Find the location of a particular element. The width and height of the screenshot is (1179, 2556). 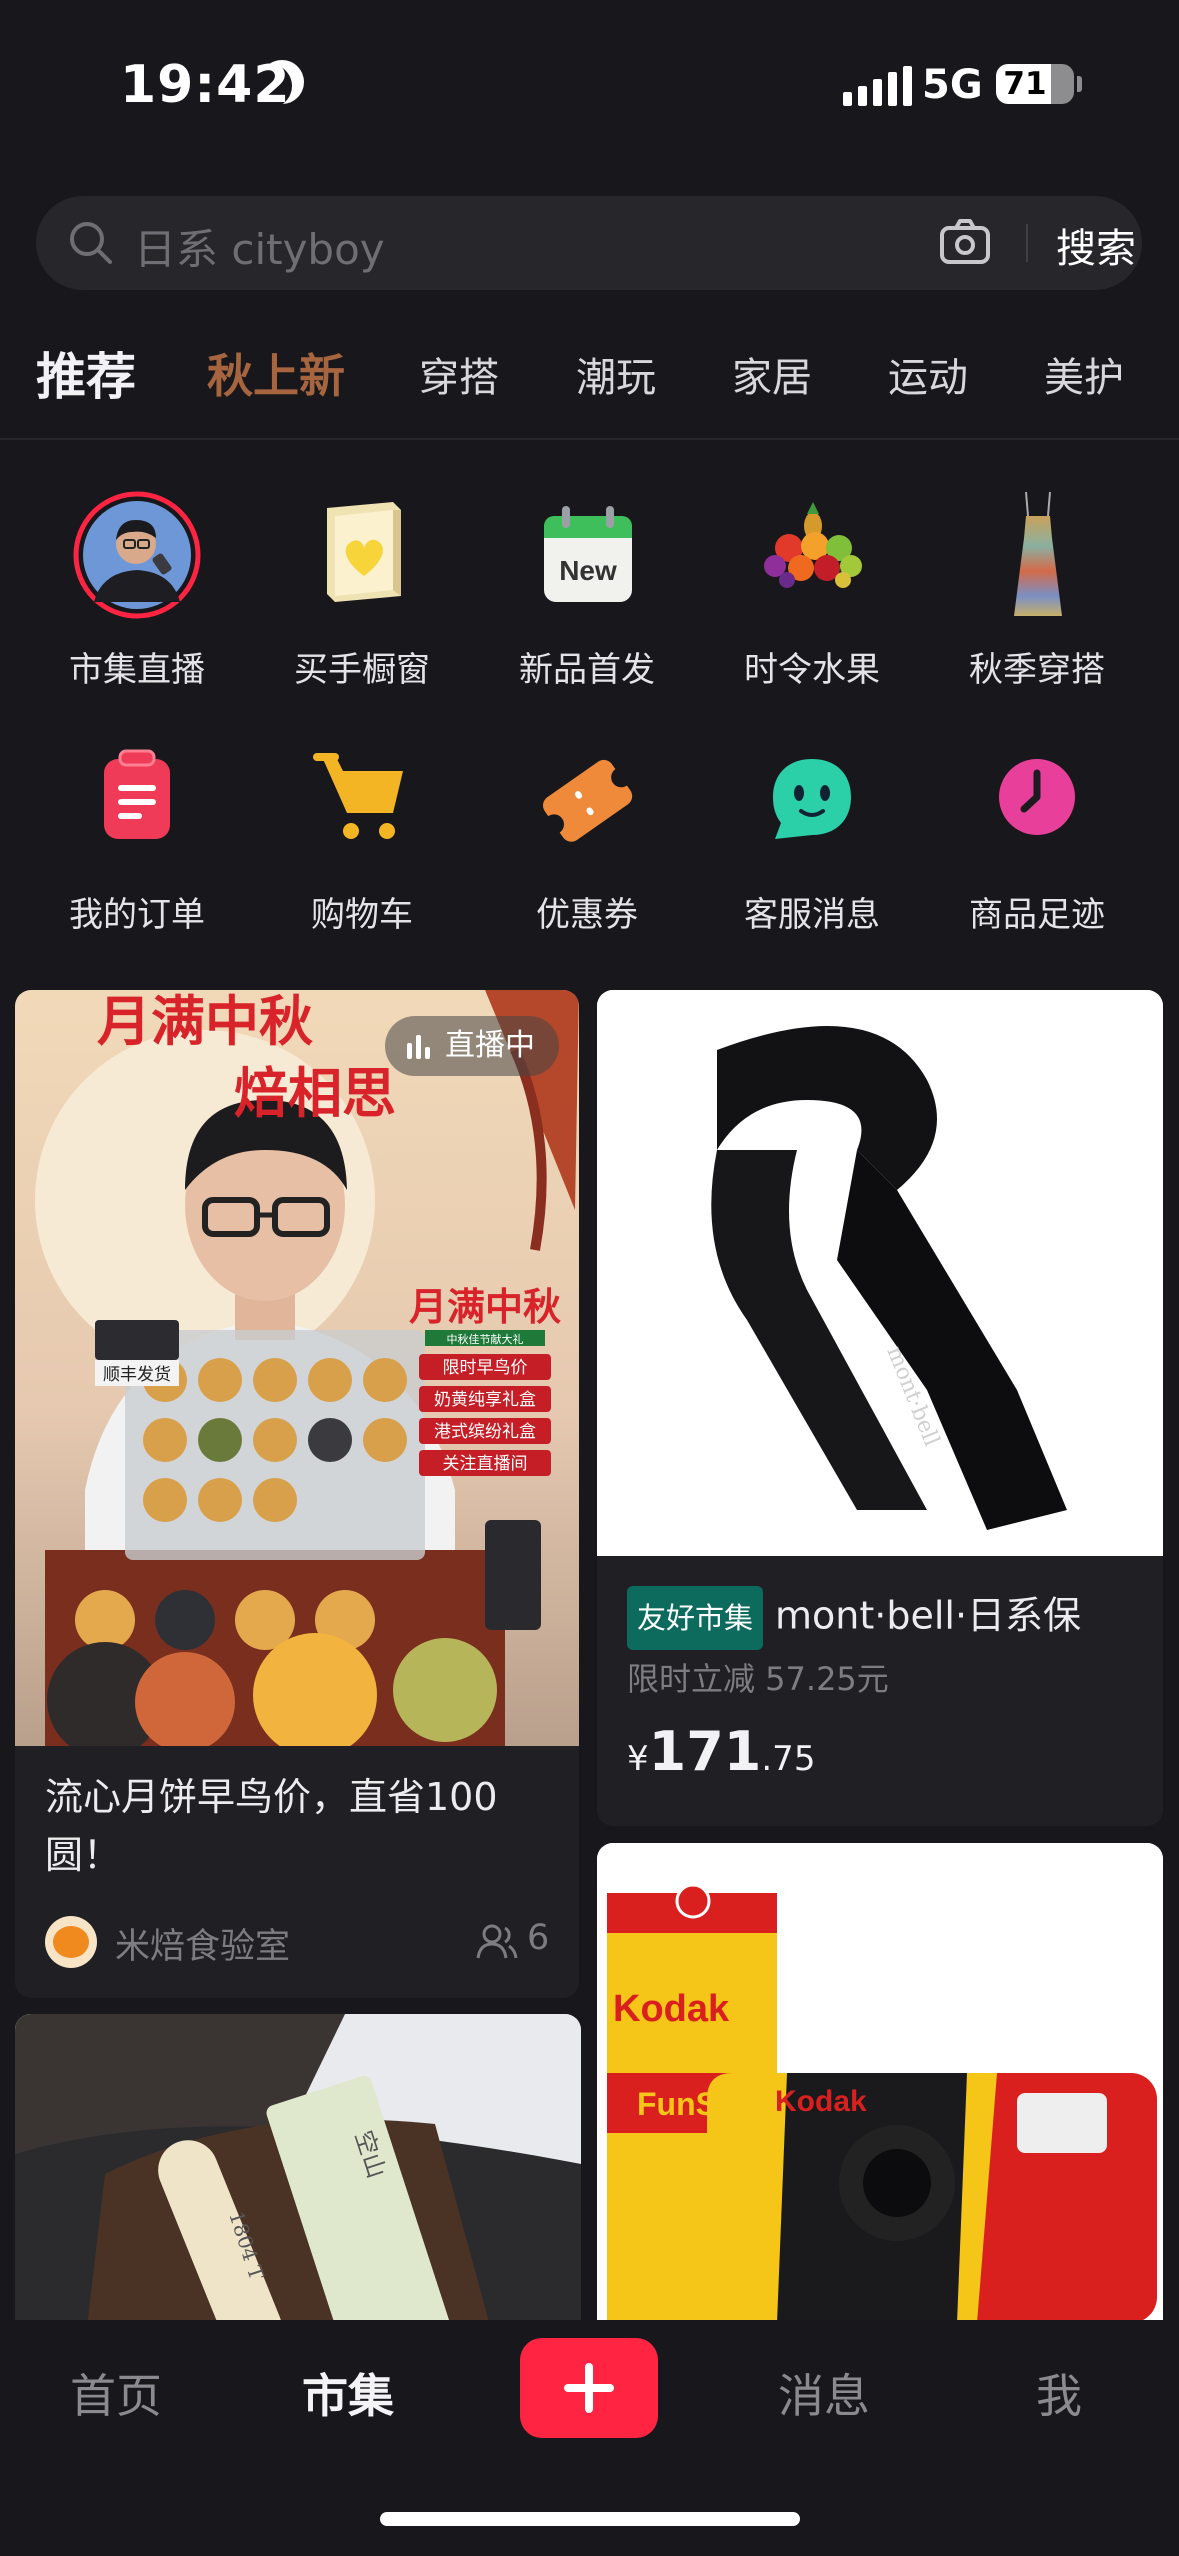

search-icon is located at coordinates (91, 243).